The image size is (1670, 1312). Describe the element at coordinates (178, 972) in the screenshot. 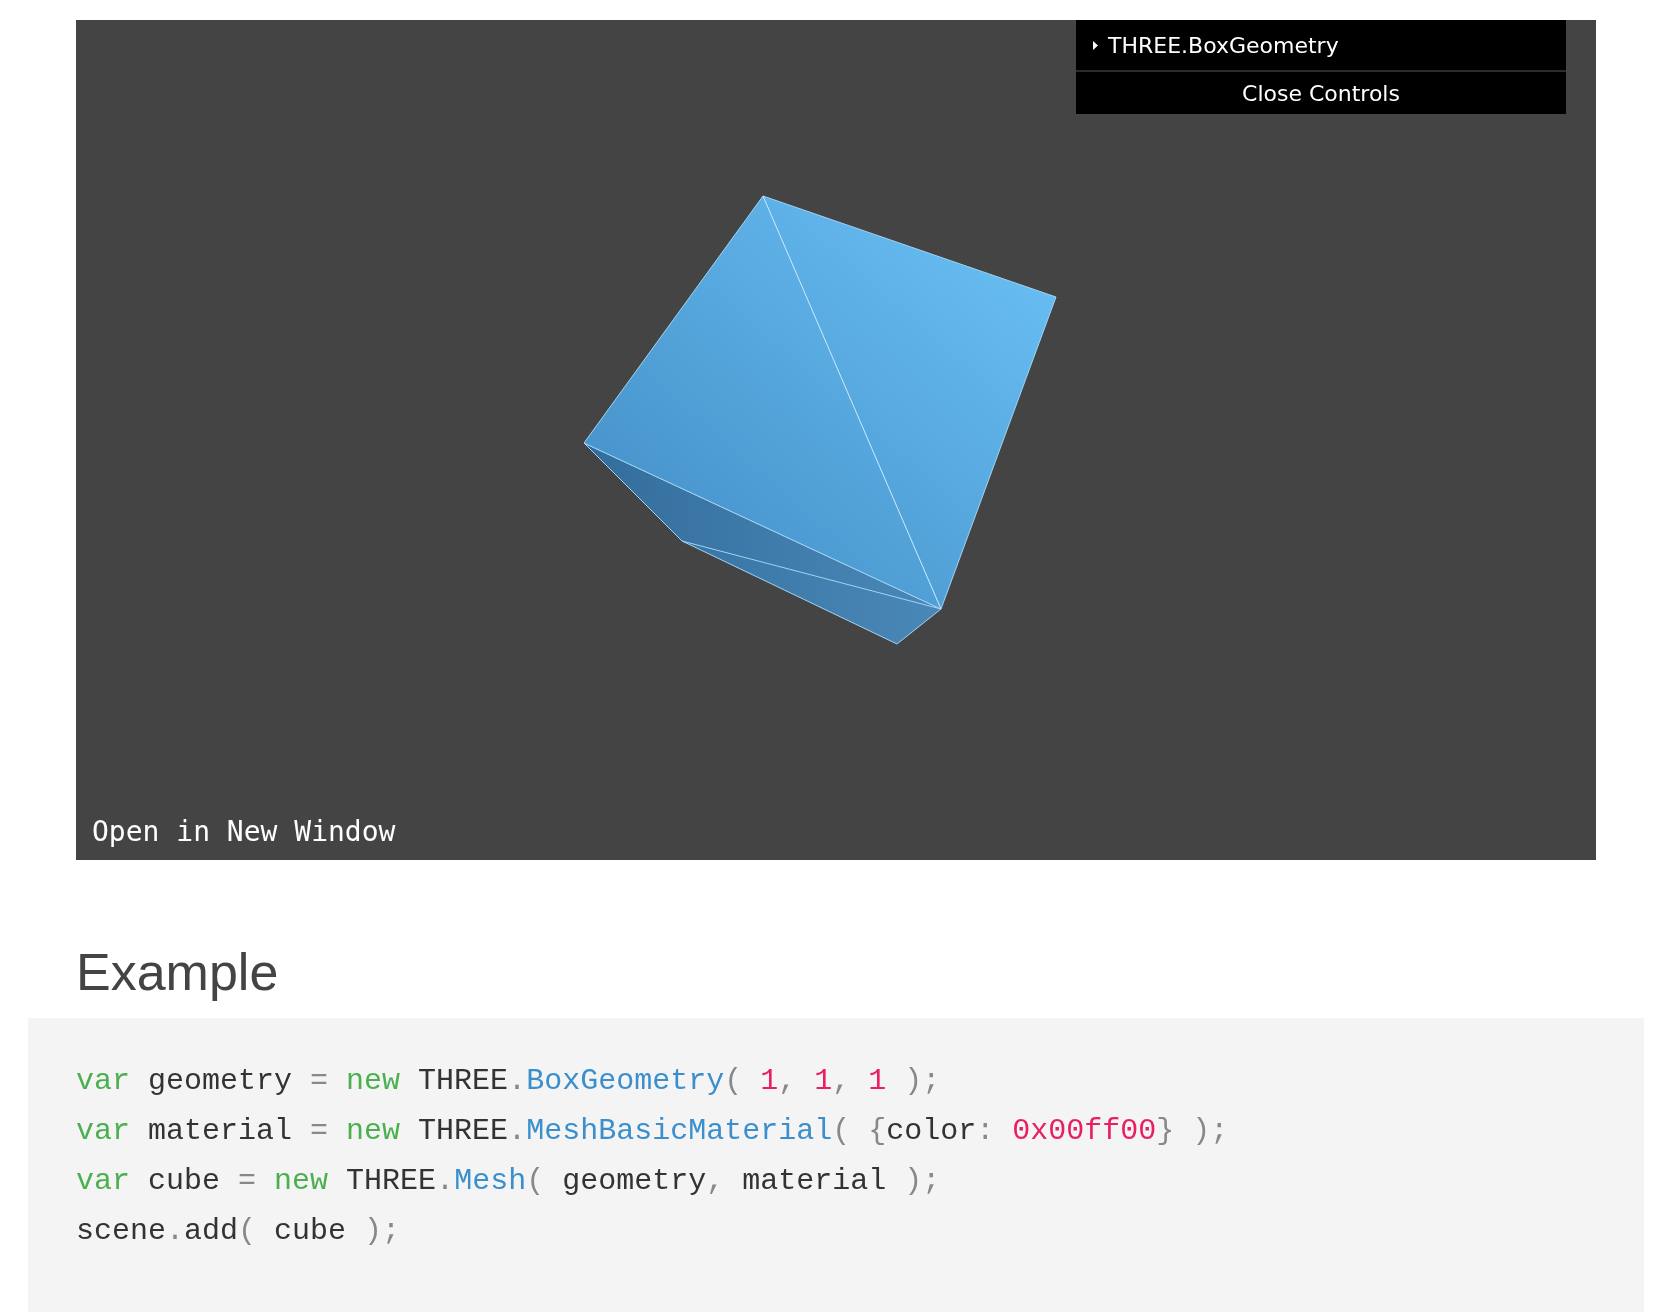

I see `section-heading: Example` at that location.